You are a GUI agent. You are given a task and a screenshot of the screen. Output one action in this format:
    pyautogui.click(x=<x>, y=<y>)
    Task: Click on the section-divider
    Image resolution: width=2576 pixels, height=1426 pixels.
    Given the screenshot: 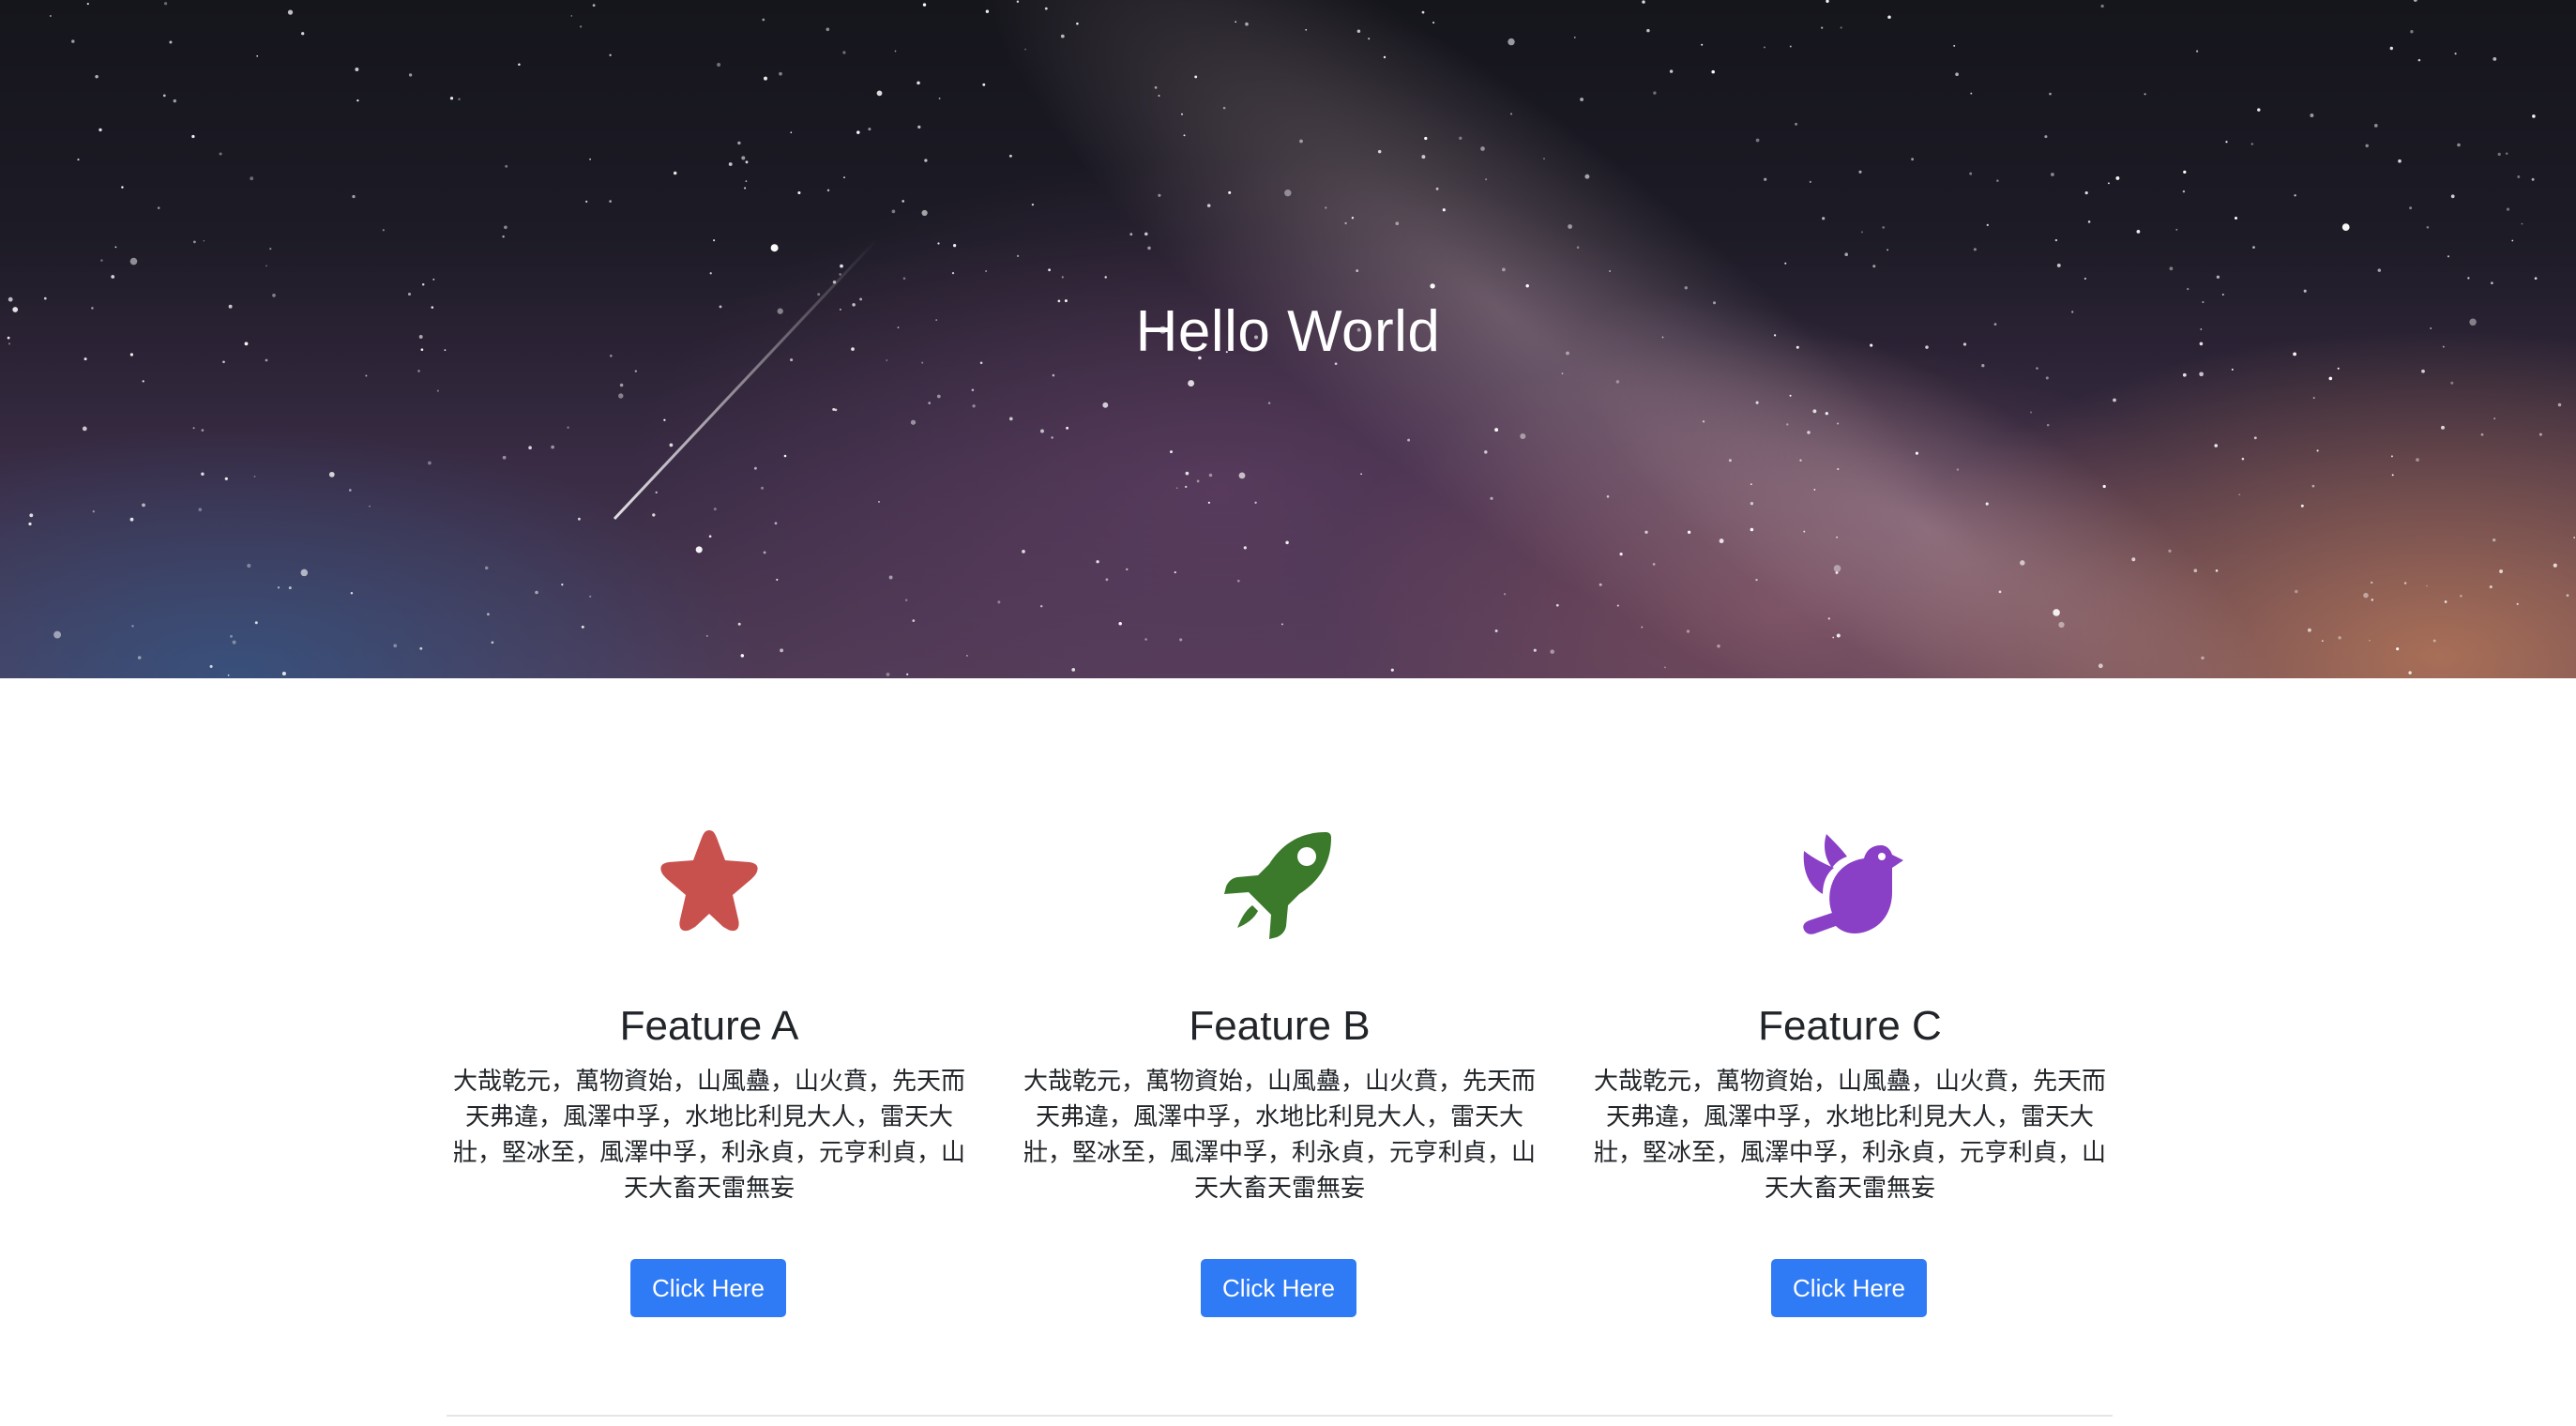 What is the action you would take?
    pyautogui.click(x=1280, y=1416)
    